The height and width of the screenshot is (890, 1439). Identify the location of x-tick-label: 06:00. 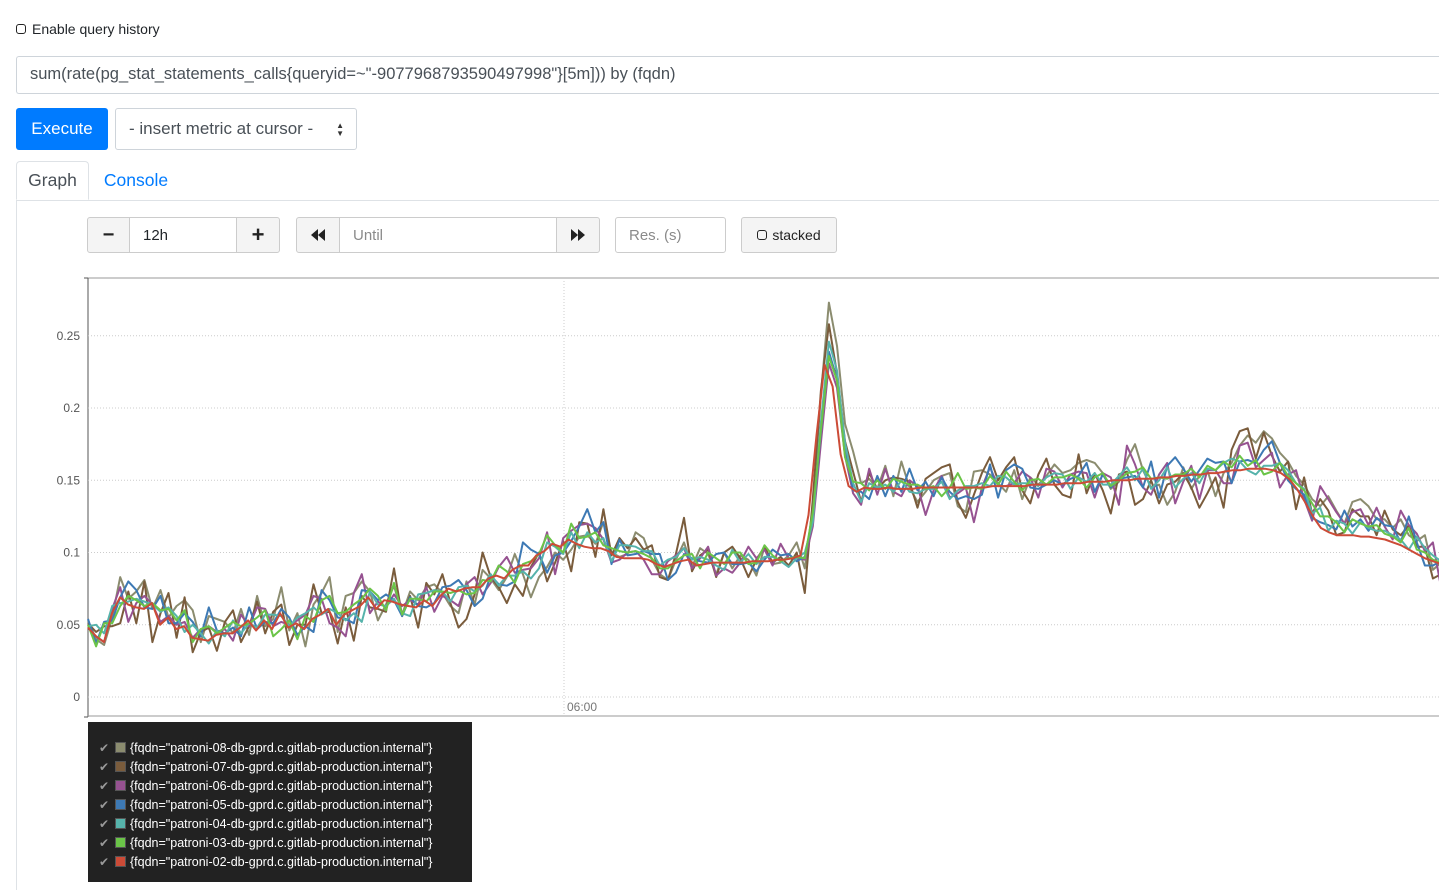
(582, 707).